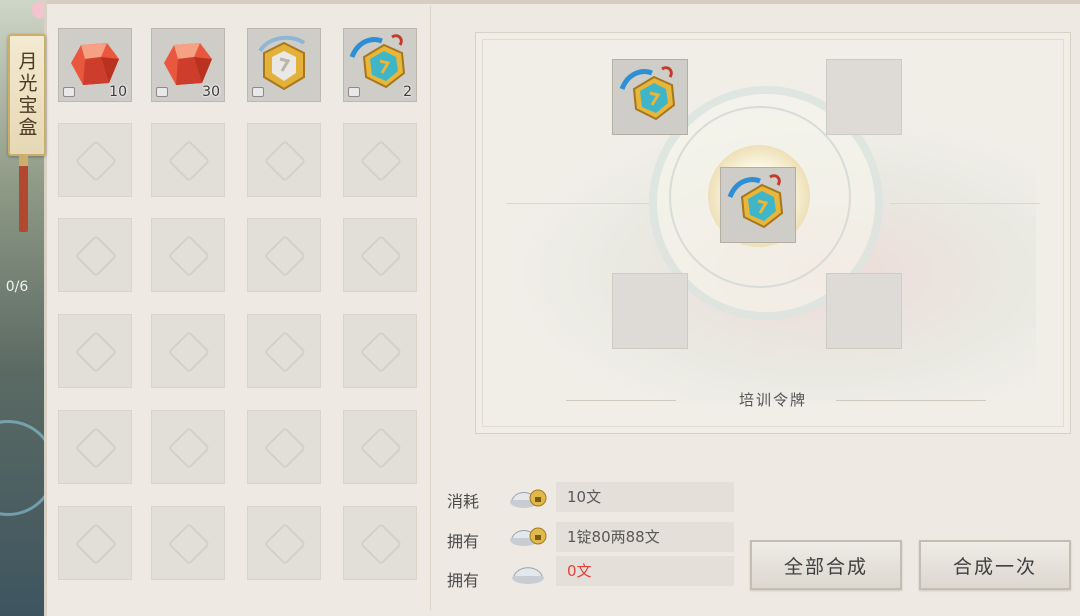  Describe the element at coordinates (528, 575) in the screenshot. I see `silver-ingot-icon` at that location.